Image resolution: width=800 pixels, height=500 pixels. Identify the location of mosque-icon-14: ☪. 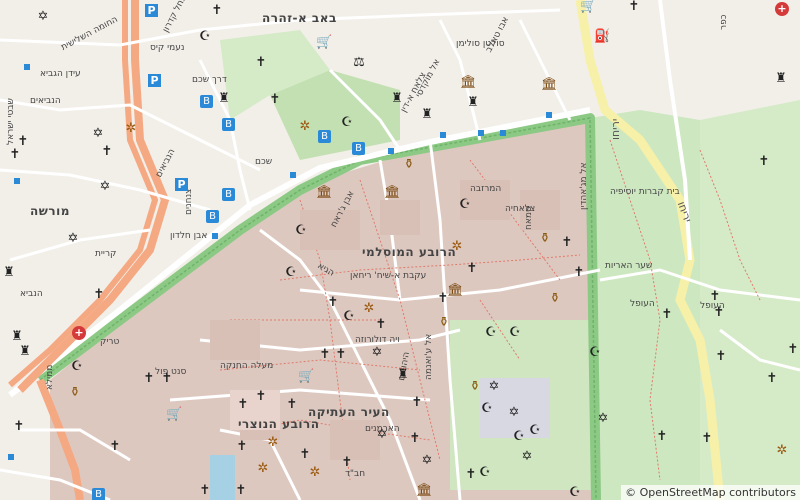
(485, 473).